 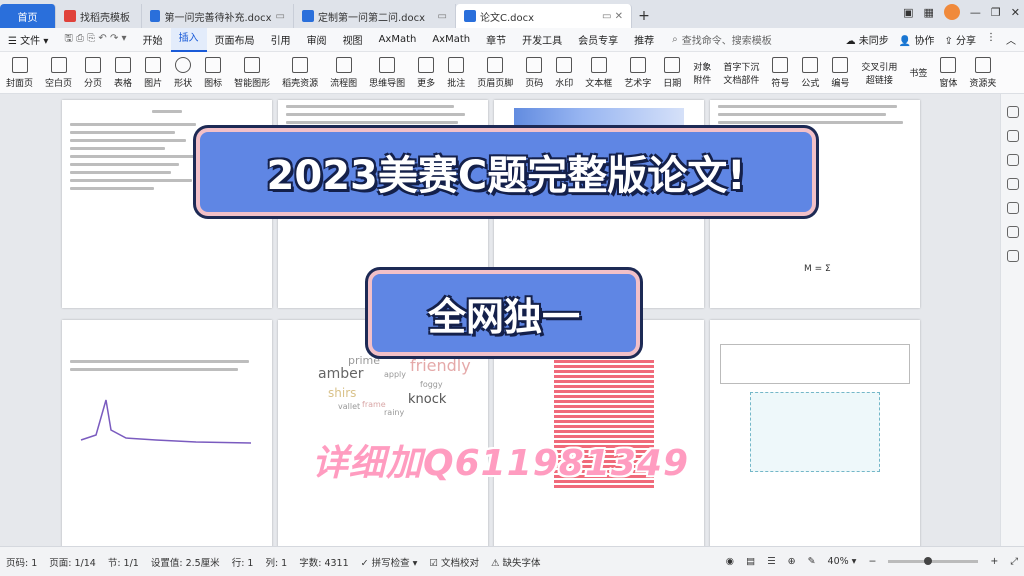 I want to click on cube-icon, so click(x=1012, y=256).